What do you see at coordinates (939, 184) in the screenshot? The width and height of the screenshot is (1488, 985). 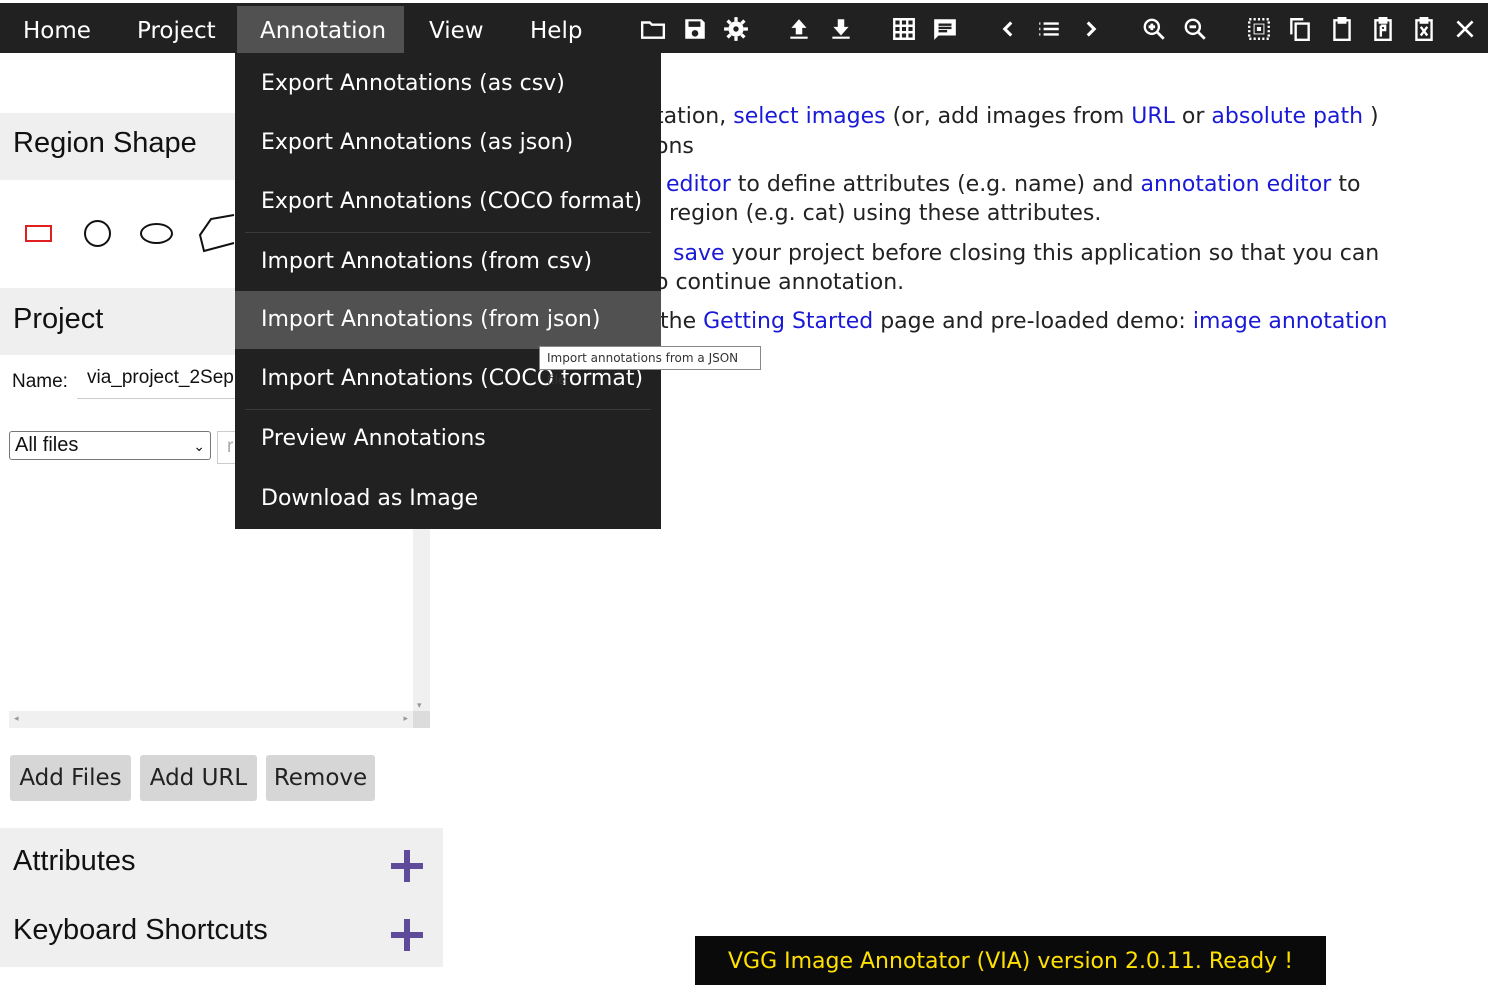 I see `content-text: to define attributes (e.g. name) and` at bounding box center [939, 184].